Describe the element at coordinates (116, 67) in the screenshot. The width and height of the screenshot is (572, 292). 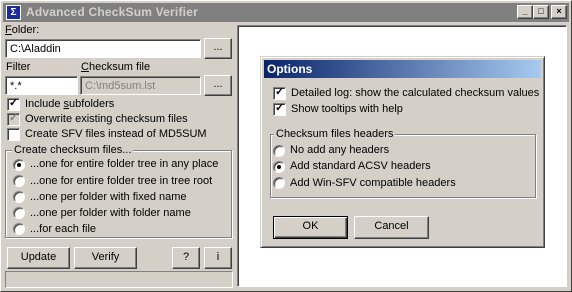
I see `checksum-file-label: Checksum file` at that location.